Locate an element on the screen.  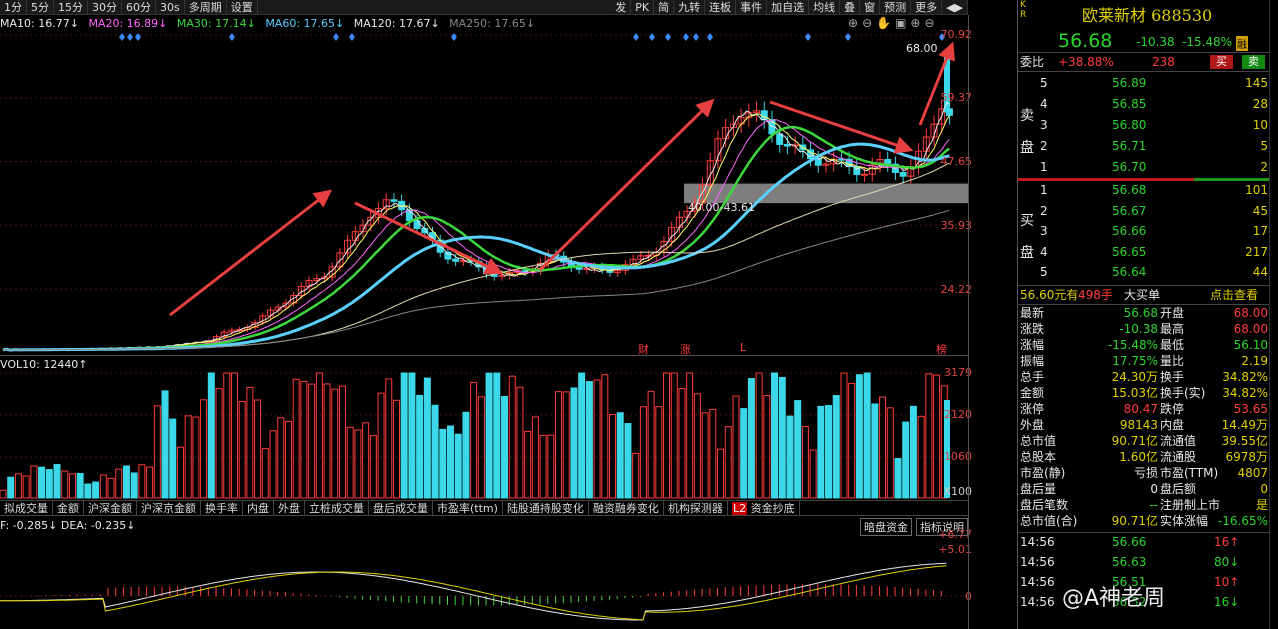
zoom-in-icon: ⊕ is located at coordinates (855, 23).